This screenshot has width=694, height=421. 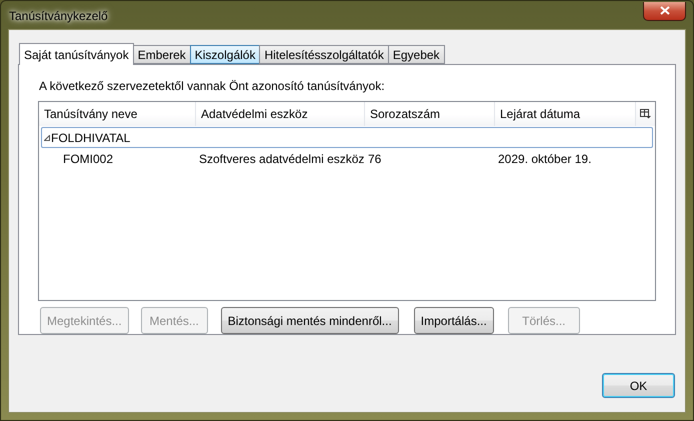 I want to click on intro-text: A következő szervezetektől vannak Önt azonosító tanúsítványok:, so click(x=212, y=86).